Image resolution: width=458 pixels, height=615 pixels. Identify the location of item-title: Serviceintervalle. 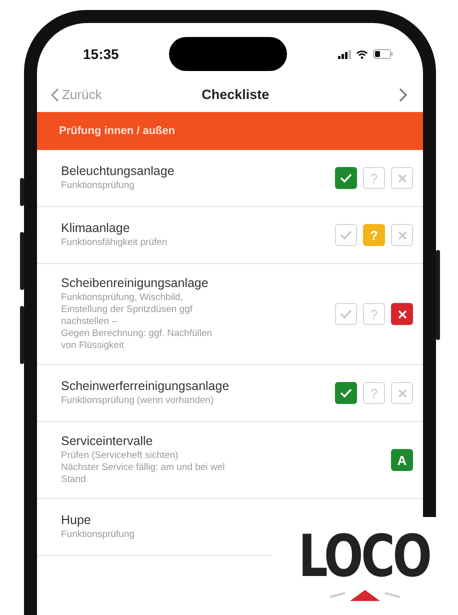
(107, 441).